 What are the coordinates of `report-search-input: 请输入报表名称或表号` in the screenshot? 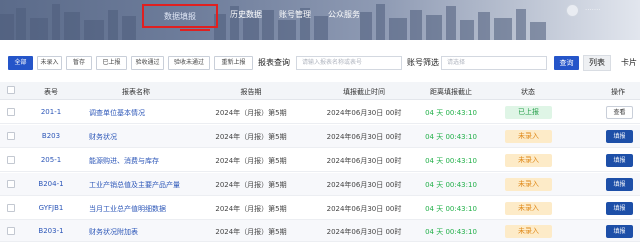 It's located at (349, 63).